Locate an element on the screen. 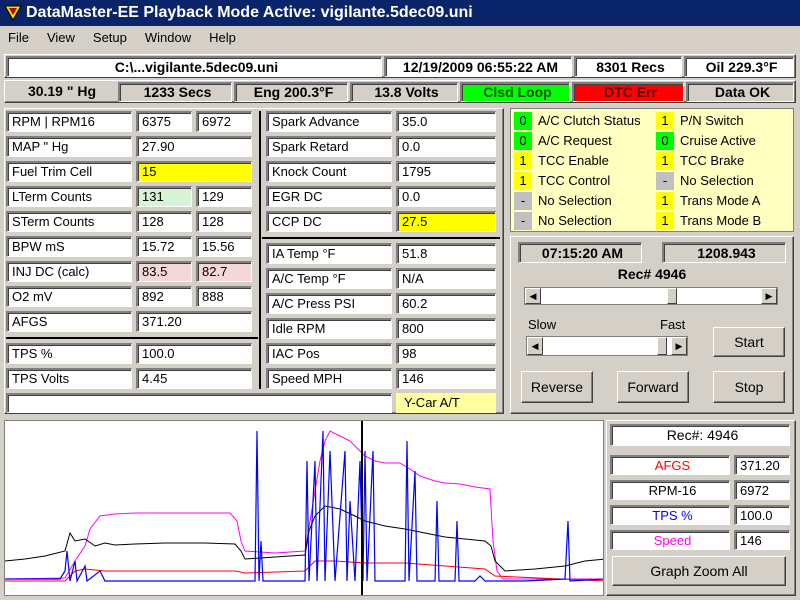  legend-tps-value: 100.0 is located at coordinates (762, 515).